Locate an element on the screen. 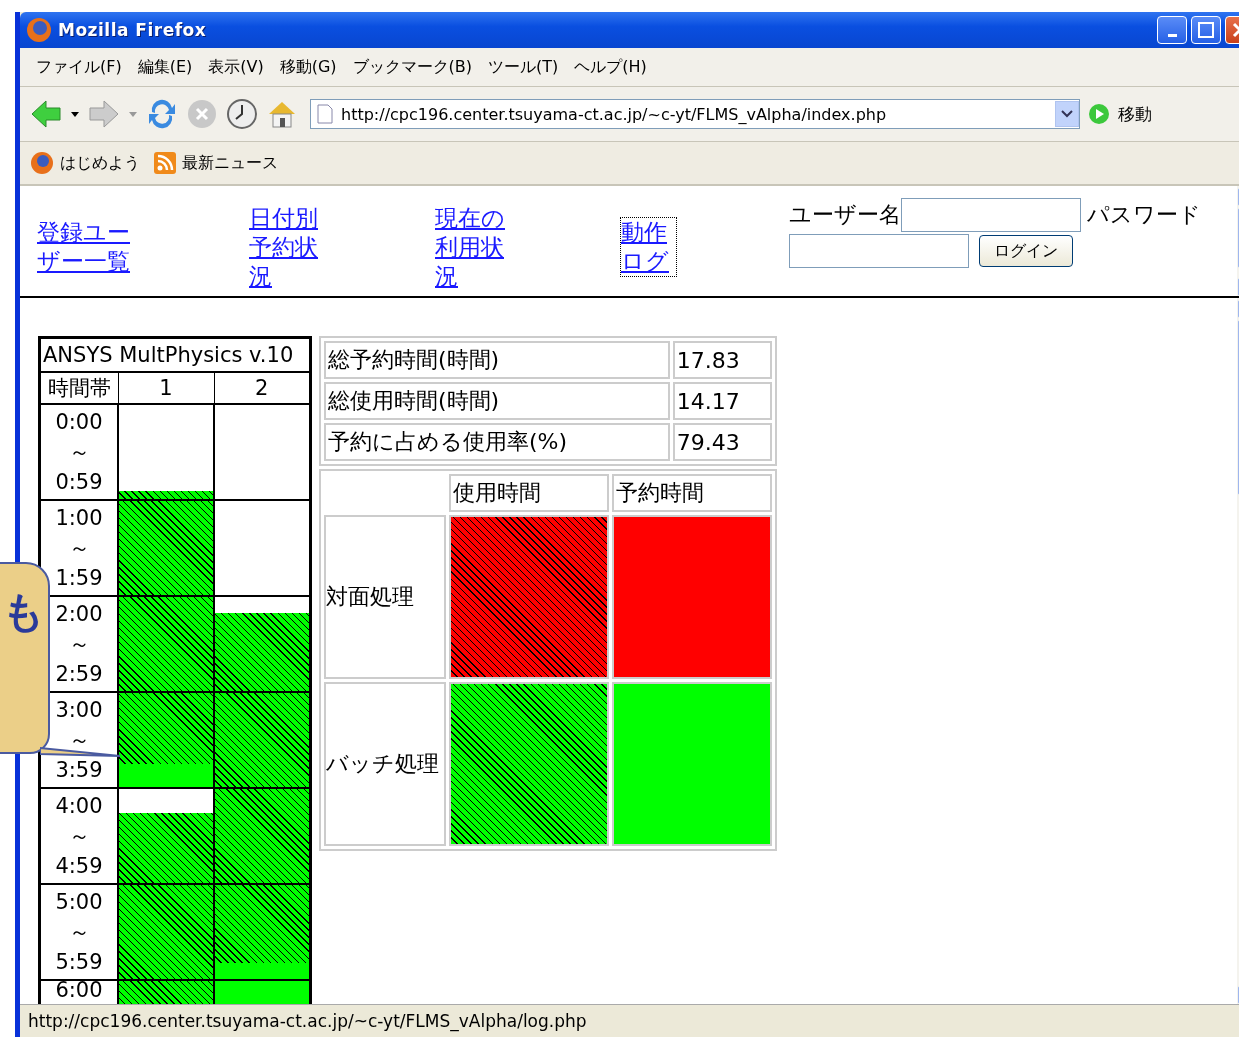 Image resolution: width=1239 pixels, height=1037 pixels. dropdown-button is located at coordinates (1067, 114).